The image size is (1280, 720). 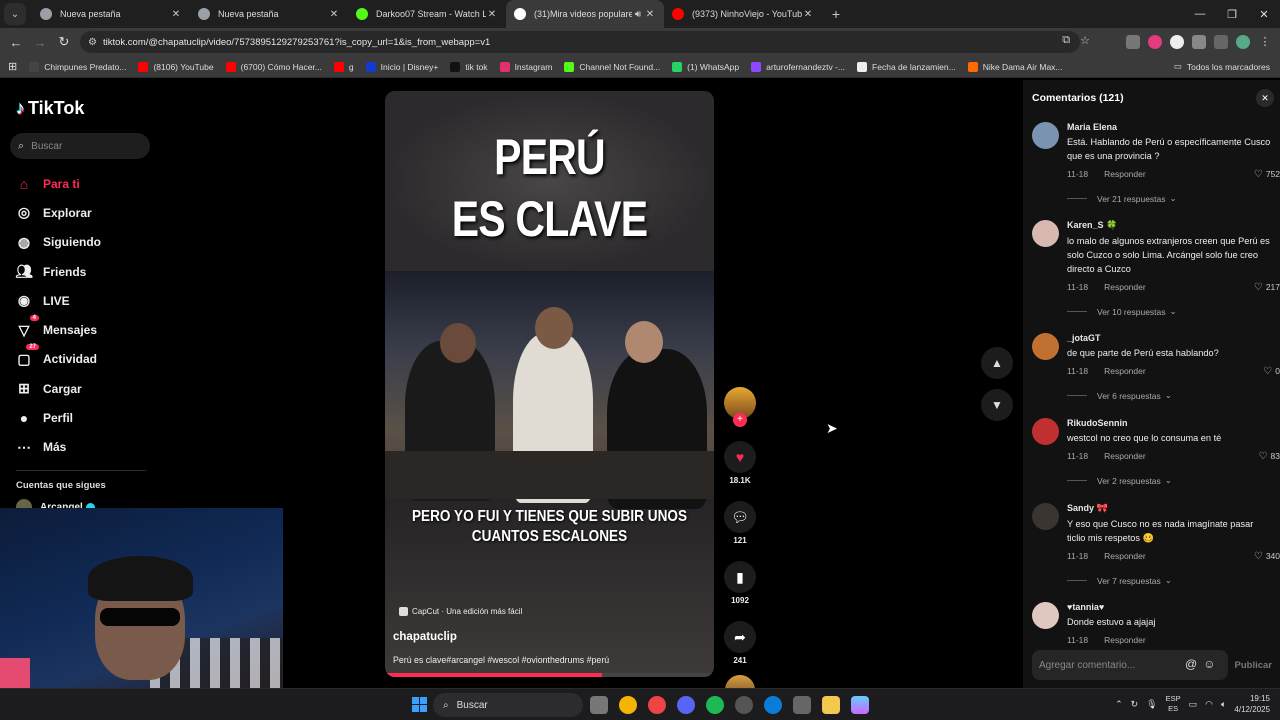 I want to click on spotify-icon, so click(x=715, y=705).